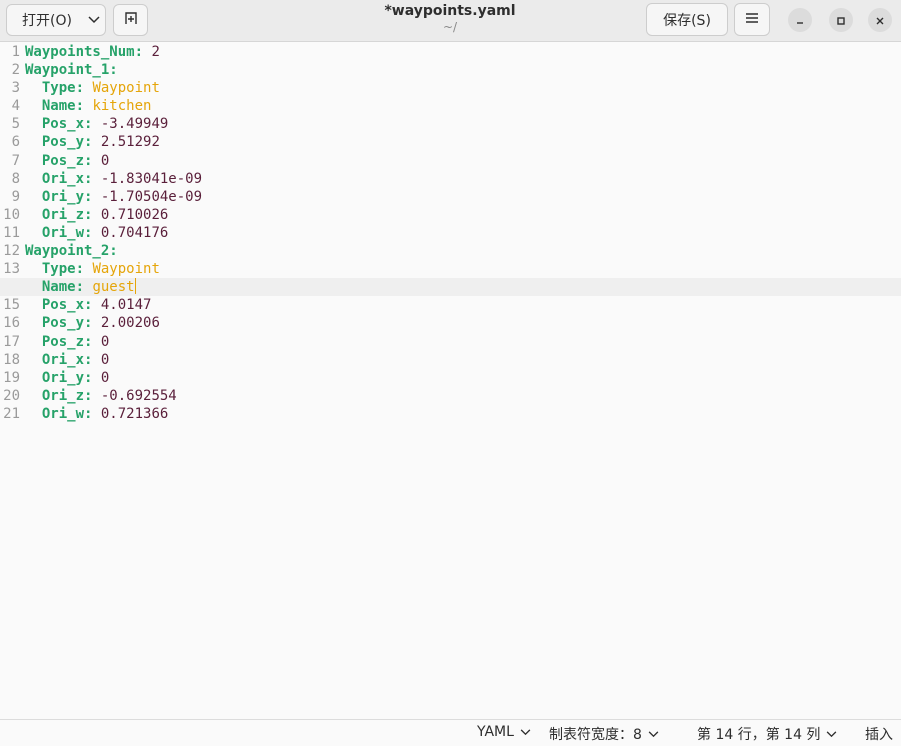 This screenshot has width=901, height=746. What do you see at coordinates (11, 269) in the screenshot?
I see `line-number: 13` at bounding box center [11, 269].